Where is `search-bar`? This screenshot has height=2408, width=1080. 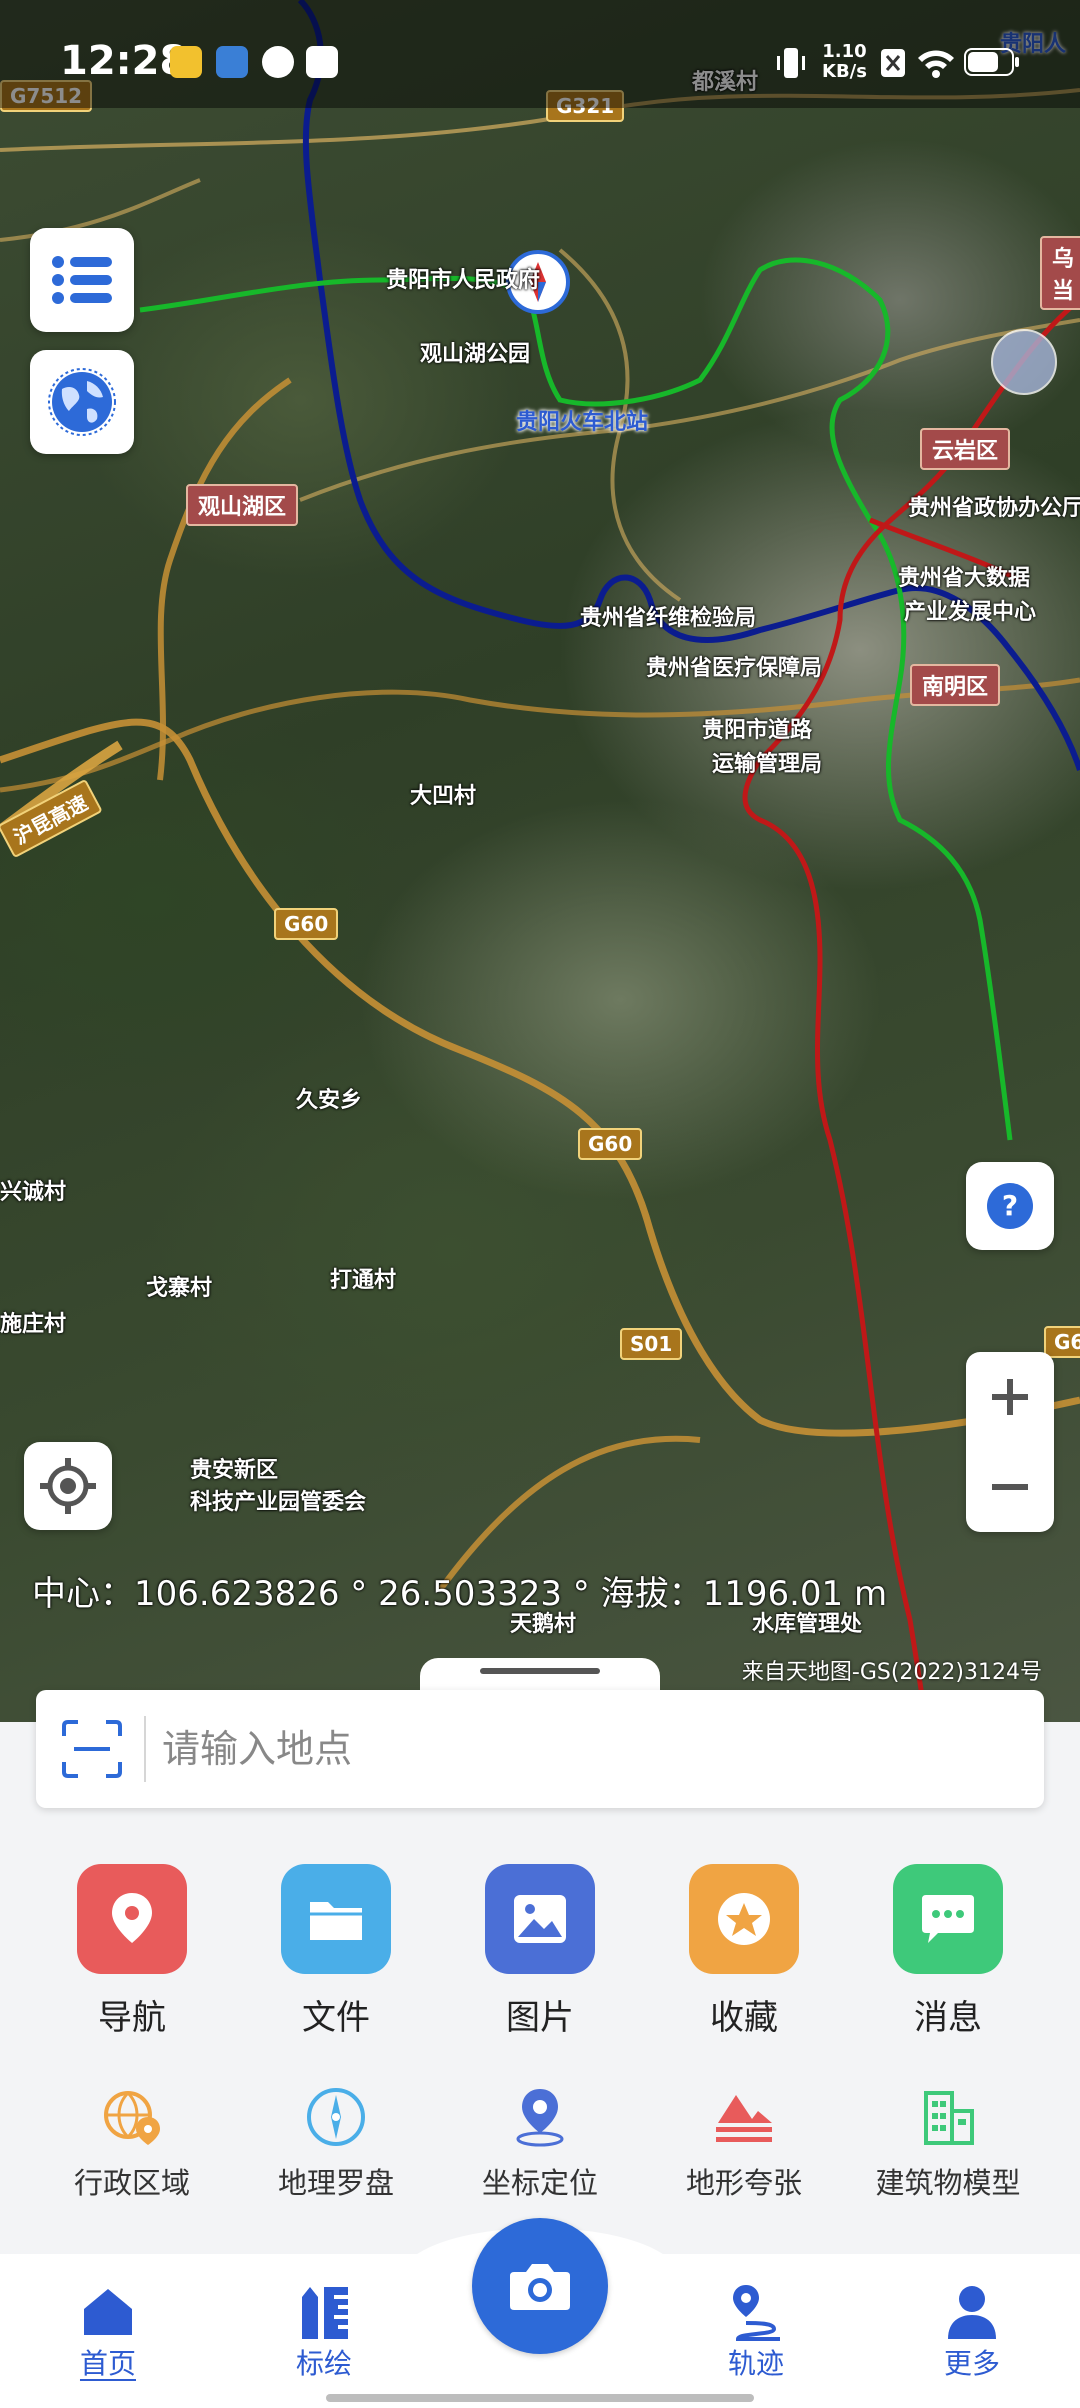 search-bar is located at coordinates (540, 1749).